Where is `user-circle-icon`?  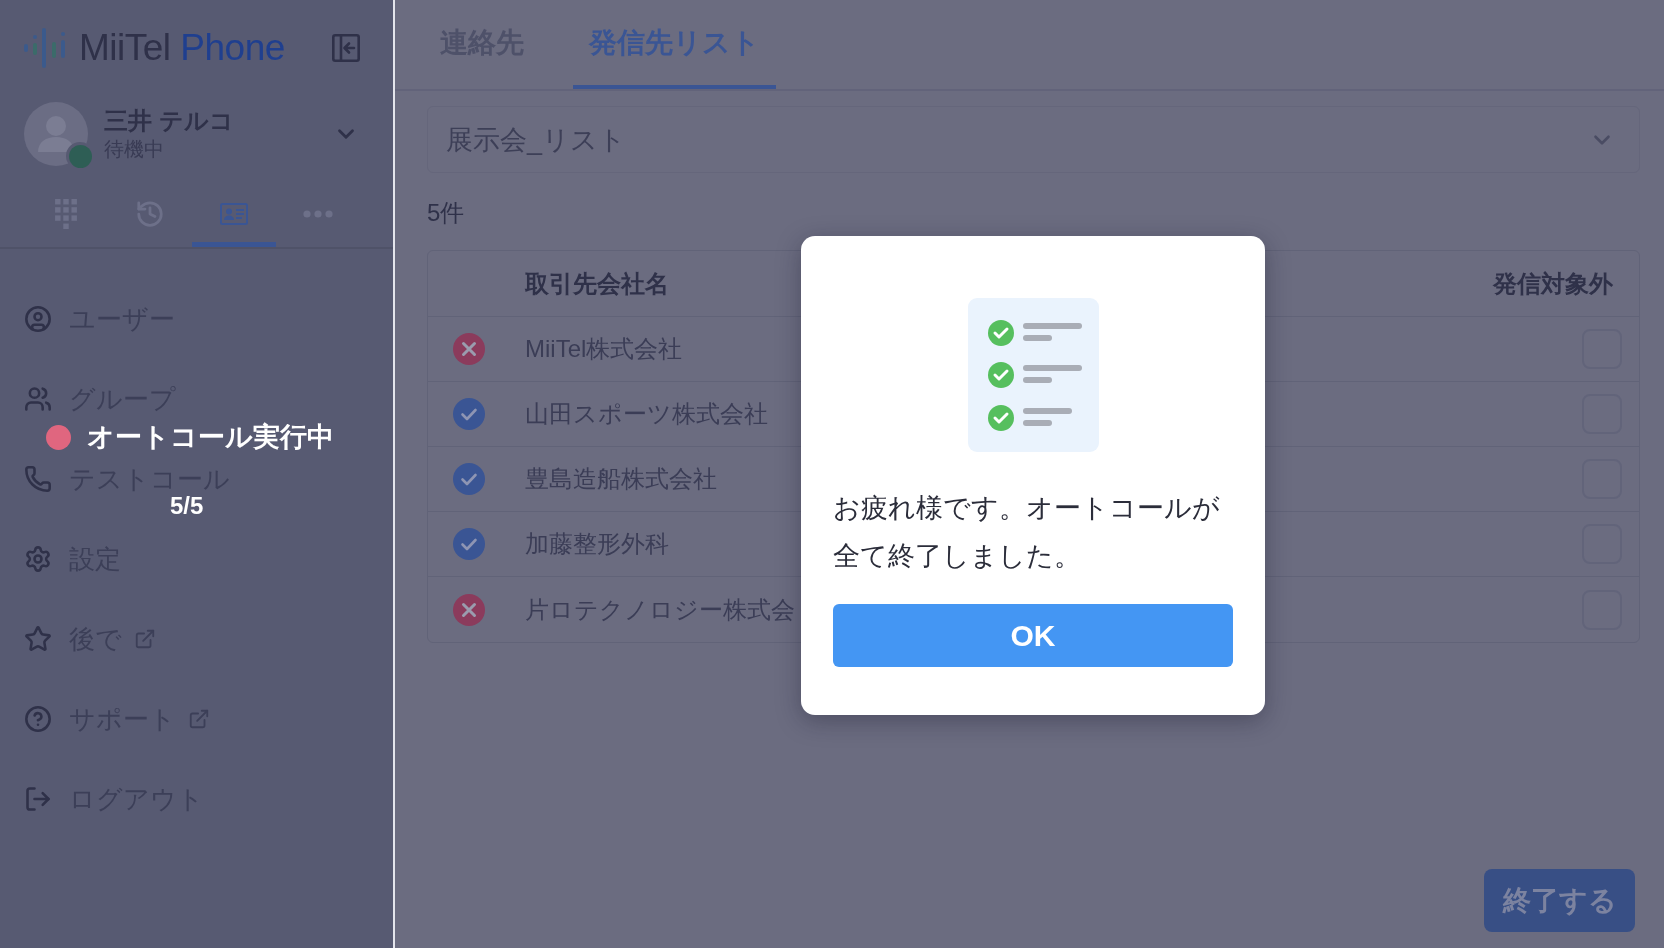
user-circle-icon is located at coordinates (38, 319).